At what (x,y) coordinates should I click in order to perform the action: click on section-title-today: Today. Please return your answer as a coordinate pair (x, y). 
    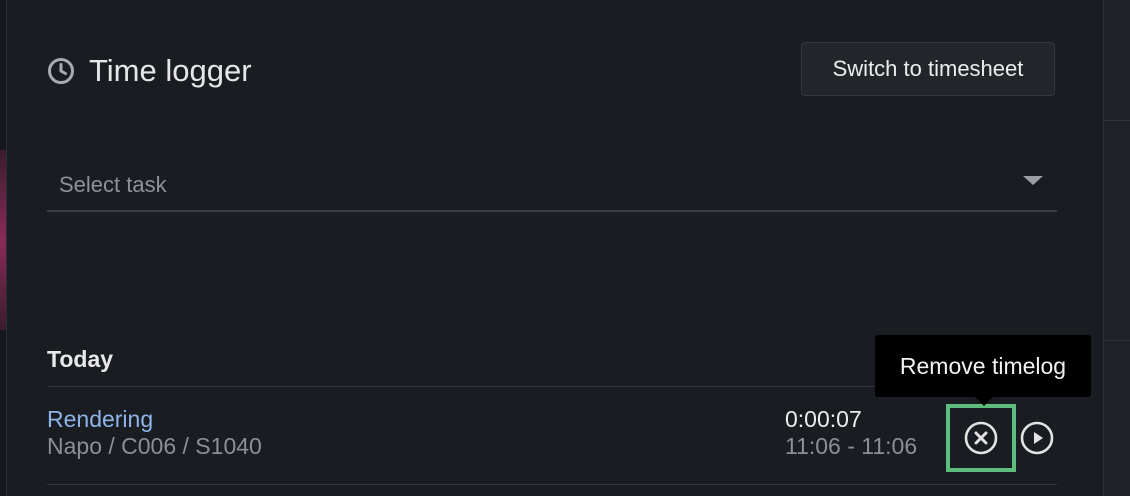
    Looking at the image, I should click on (80, 359).